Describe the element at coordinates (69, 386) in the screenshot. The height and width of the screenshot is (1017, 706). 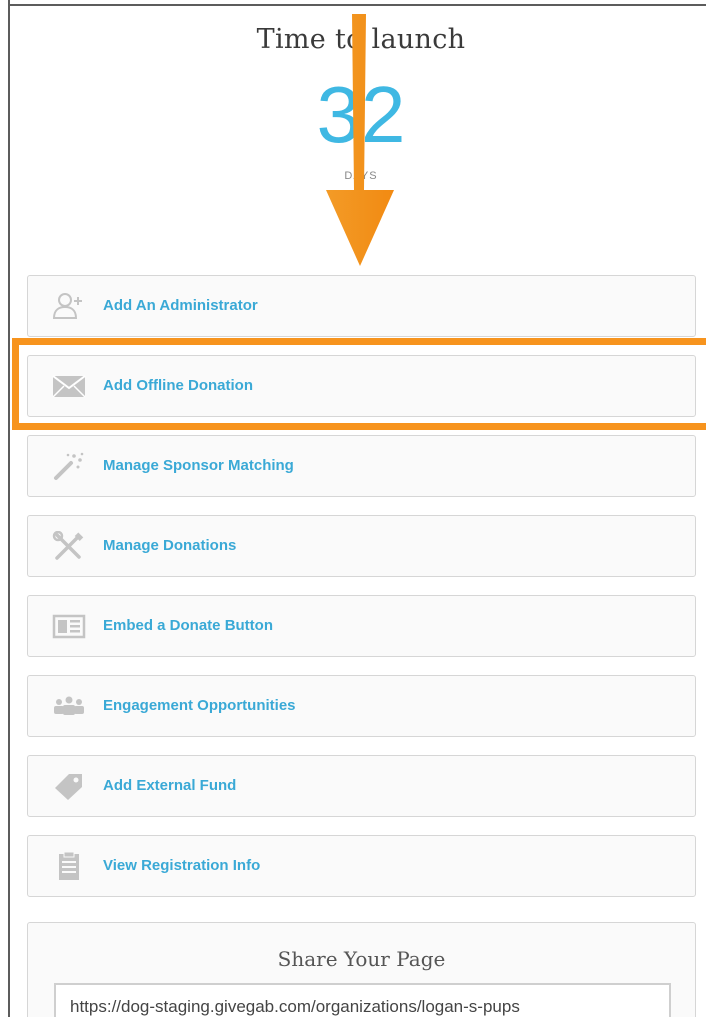
I see `envelope-icon` at that location.